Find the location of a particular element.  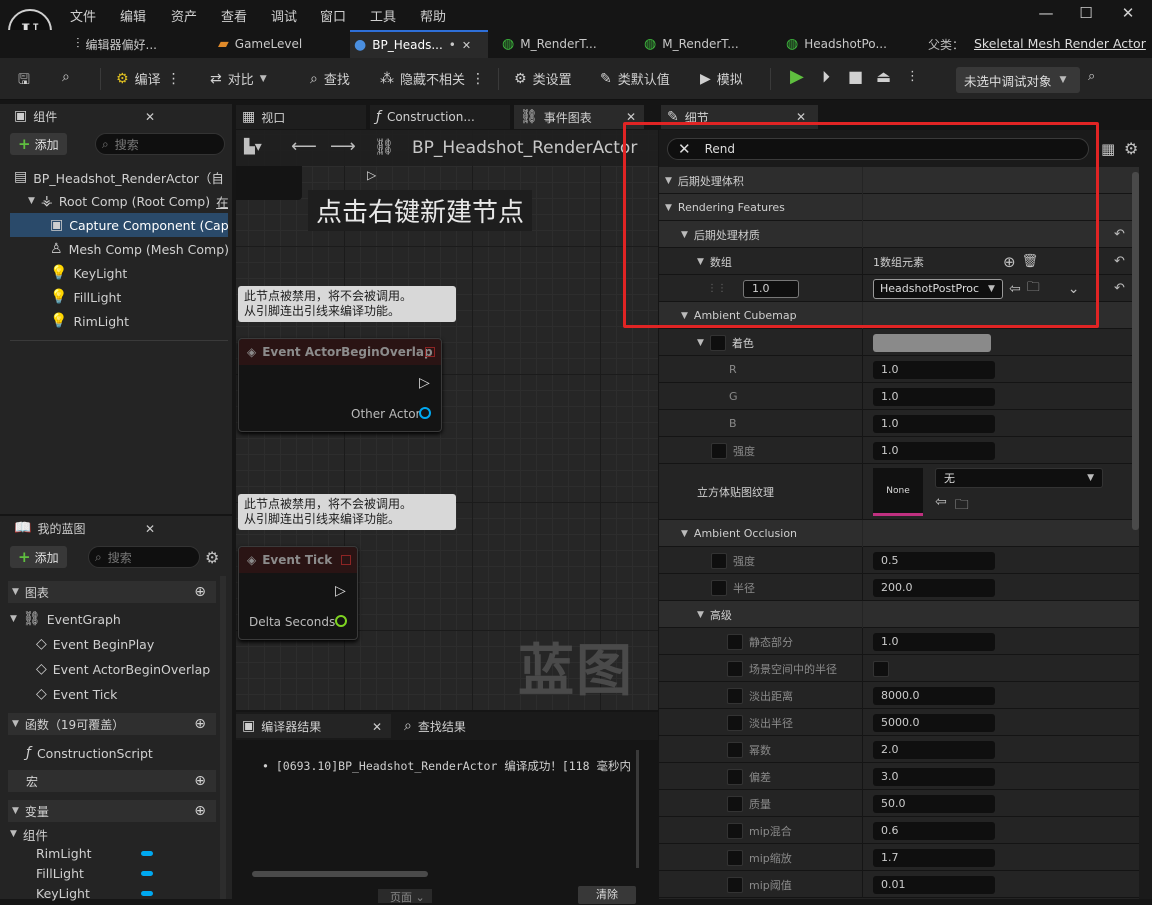

debug-target-dropdown: 未选中调试对象 ▼ is located at coordinates (1018, 80).